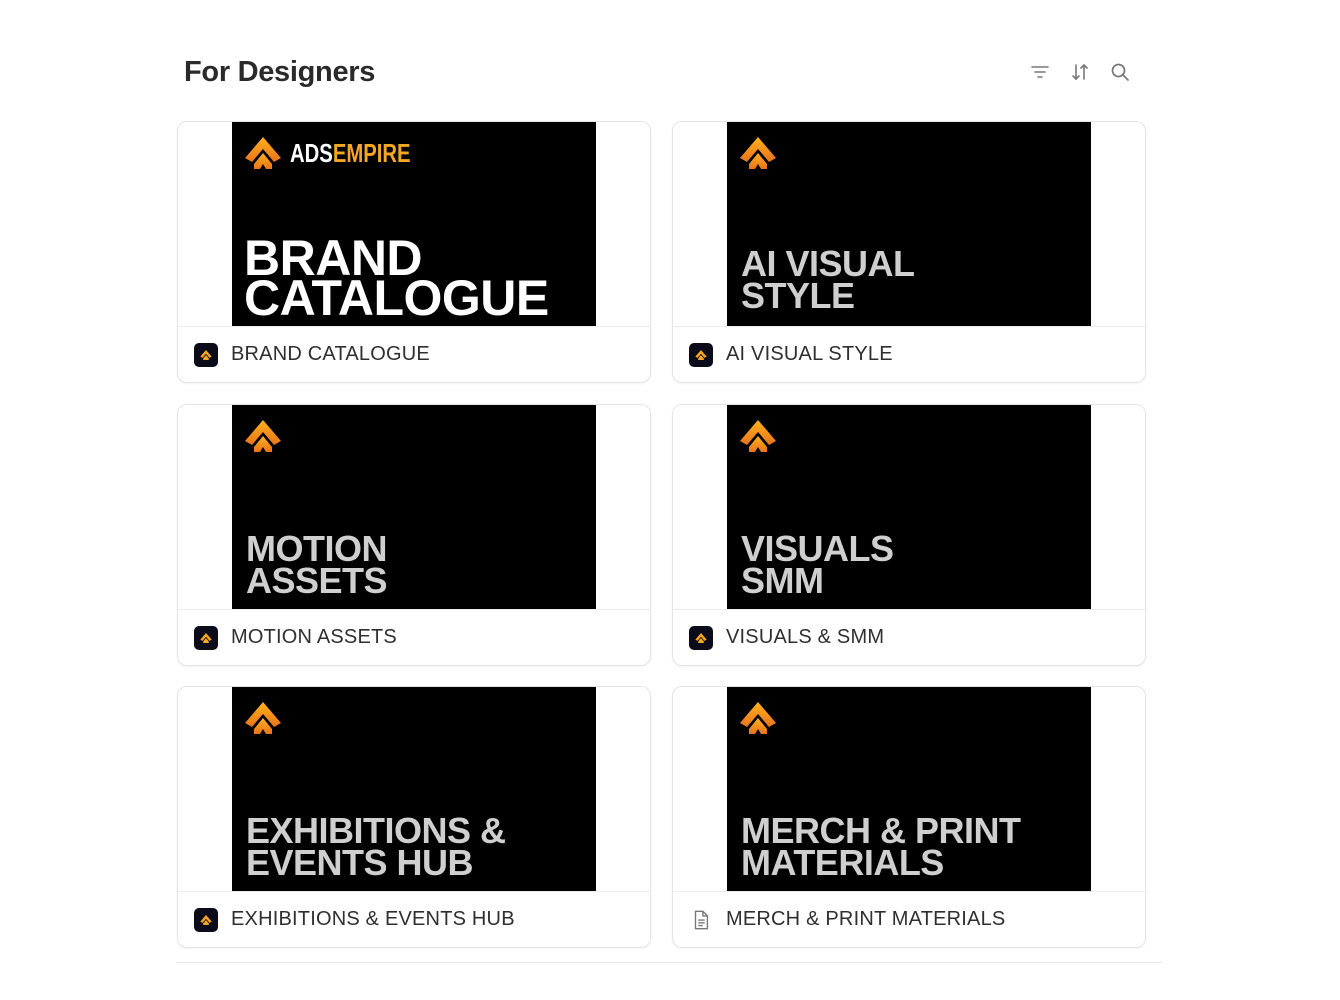 This screenshot has height=1000, width=1340. I want to click on cover-title: MOTION ASSETS, so click(317, 564).